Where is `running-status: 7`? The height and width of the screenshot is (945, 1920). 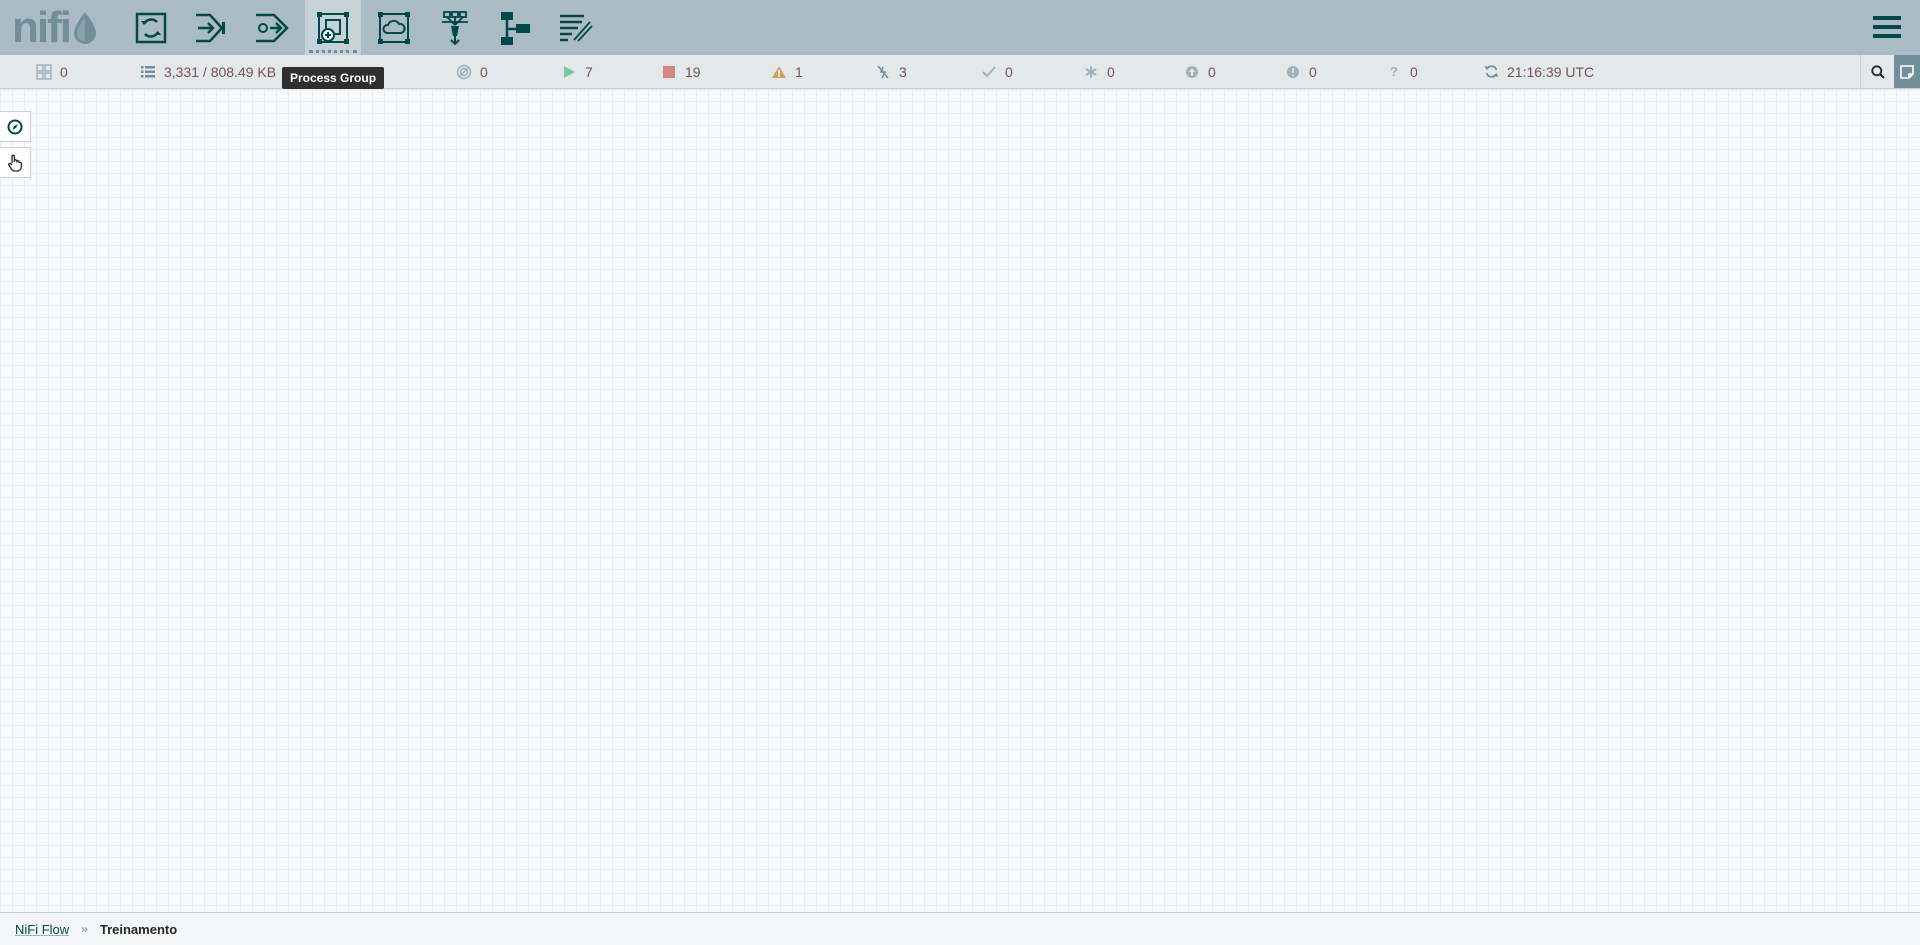
running-status: 7 is located at coordinates (577, 71).